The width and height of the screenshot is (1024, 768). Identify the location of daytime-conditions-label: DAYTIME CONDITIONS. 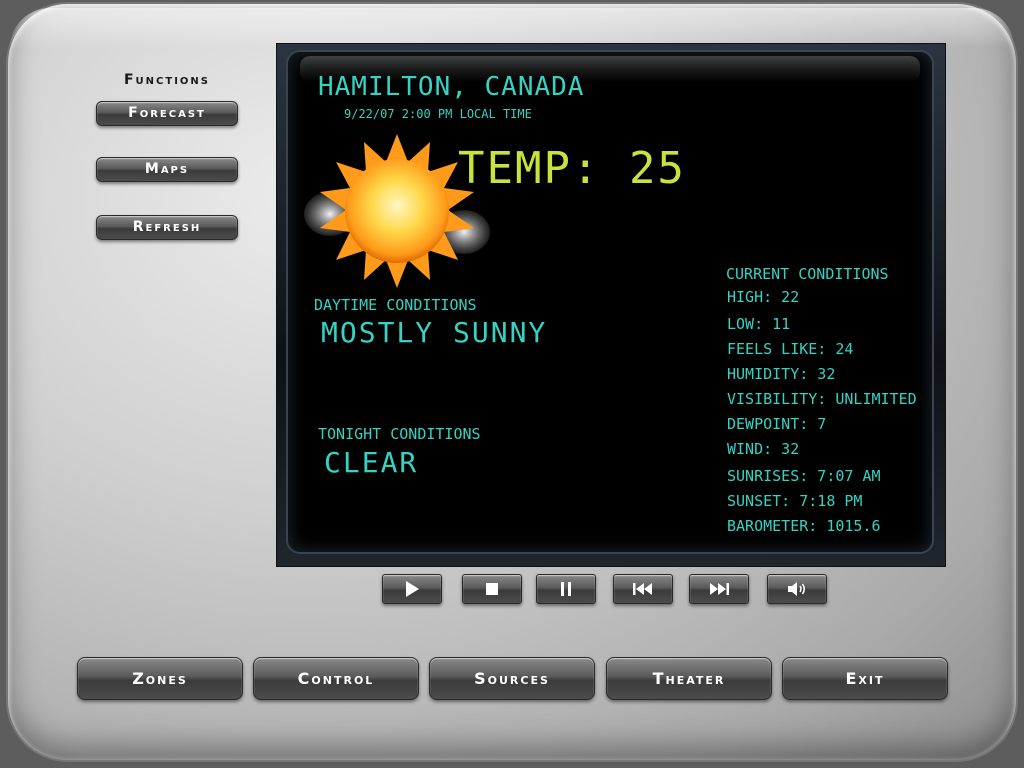
(395, 305).